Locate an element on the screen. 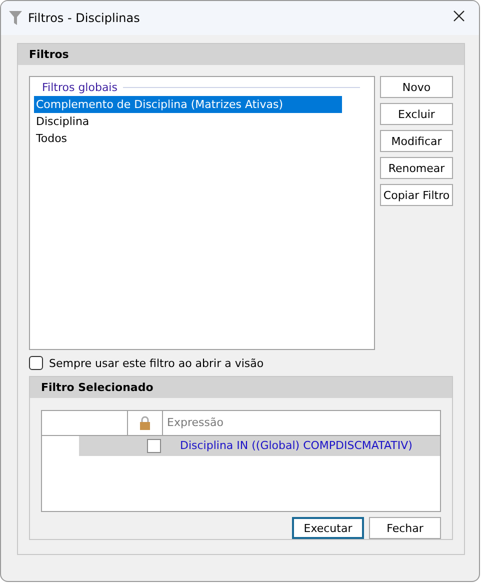 This screenshot has height=585, width=483. checkbox is located at coordinates (36, 363).